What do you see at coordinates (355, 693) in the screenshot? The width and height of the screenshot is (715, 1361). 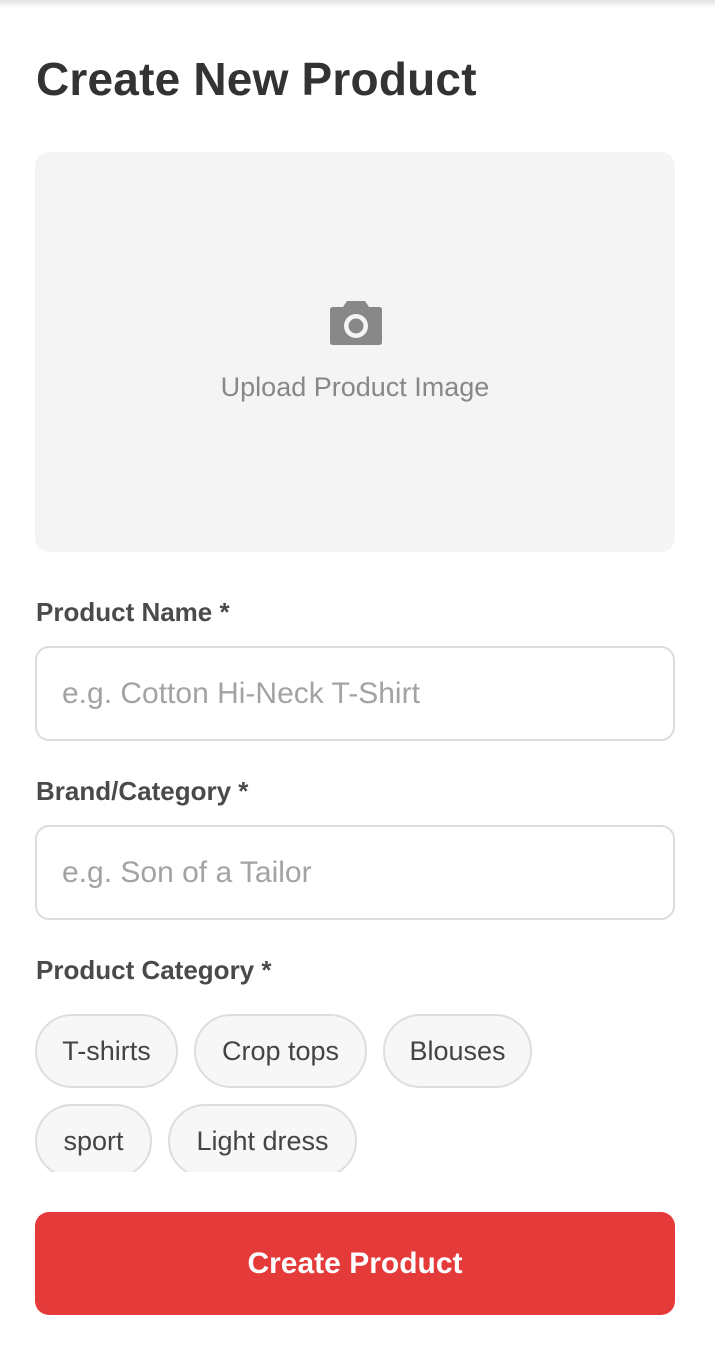 I see `product-name-input` at bounding box center [355, 693].